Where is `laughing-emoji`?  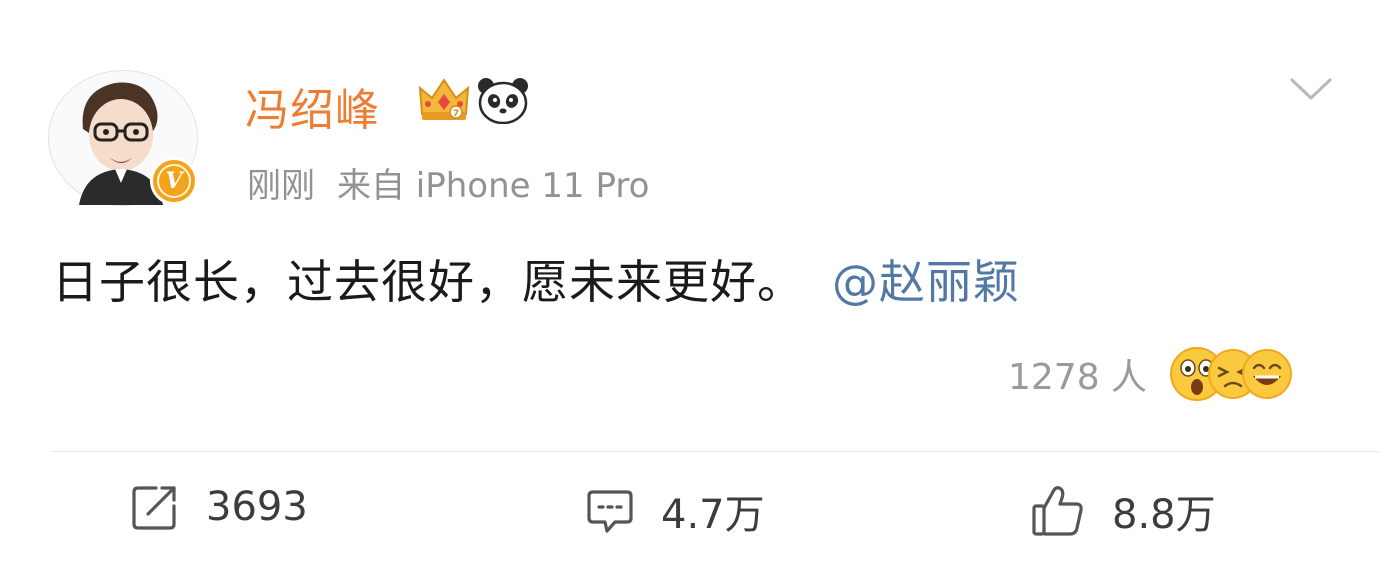
laughing-emoji is located at coordinates (1267, 374).